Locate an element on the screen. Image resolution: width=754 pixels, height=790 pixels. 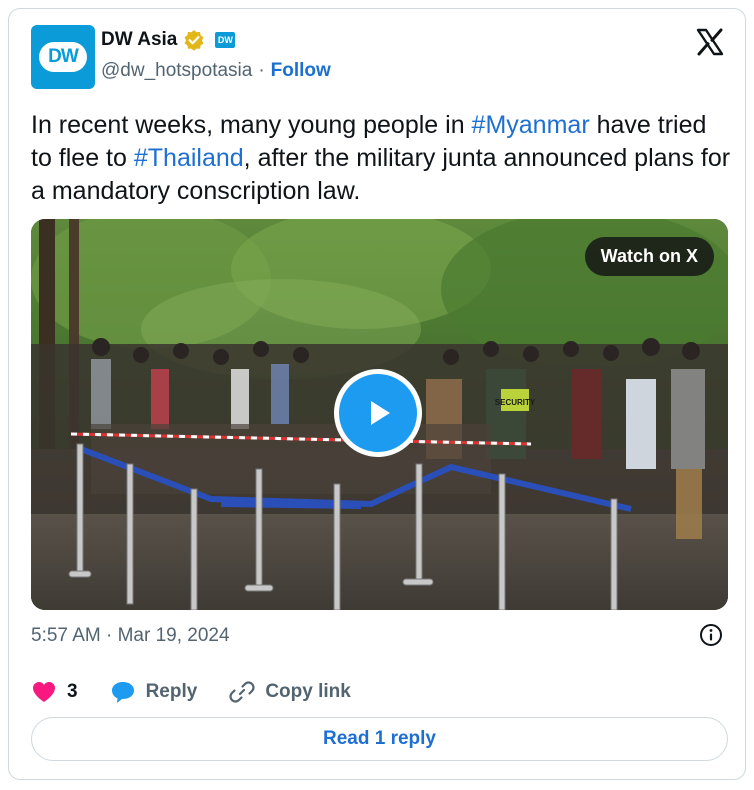
verified-badge-icon is located at coordinates (194, 40).